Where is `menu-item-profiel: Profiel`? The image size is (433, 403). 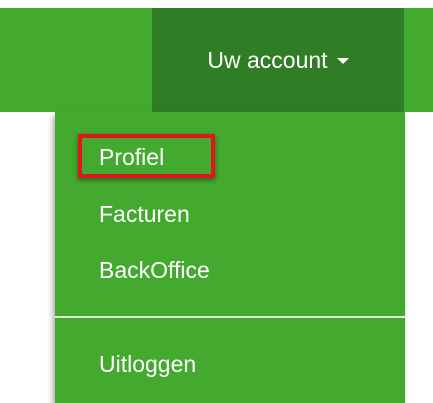
menu-item-profiel: Profiel is located at coordinates (131, 157).